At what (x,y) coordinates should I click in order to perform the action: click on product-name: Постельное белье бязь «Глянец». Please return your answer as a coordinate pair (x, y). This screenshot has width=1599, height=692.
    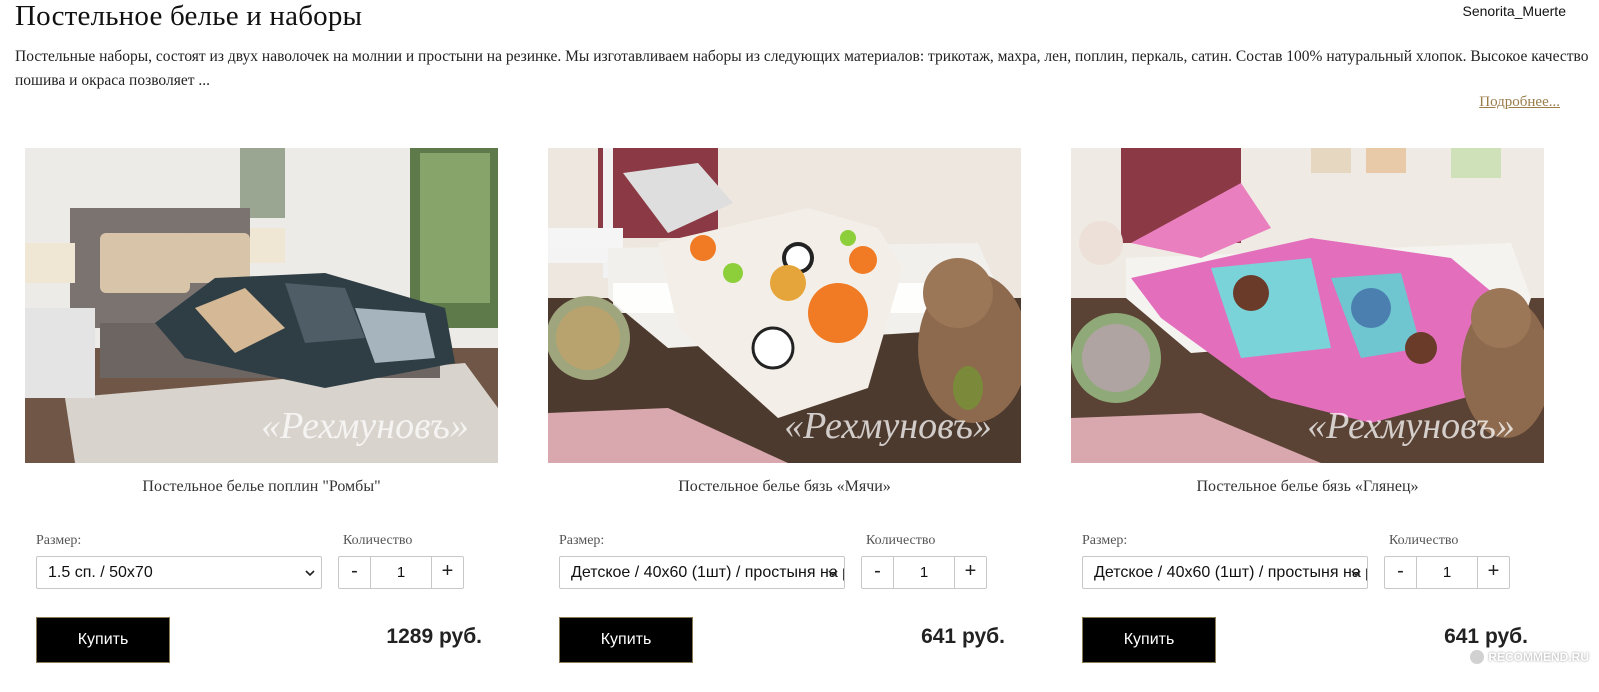
    Looking at the image, I should click on (1307, 487).